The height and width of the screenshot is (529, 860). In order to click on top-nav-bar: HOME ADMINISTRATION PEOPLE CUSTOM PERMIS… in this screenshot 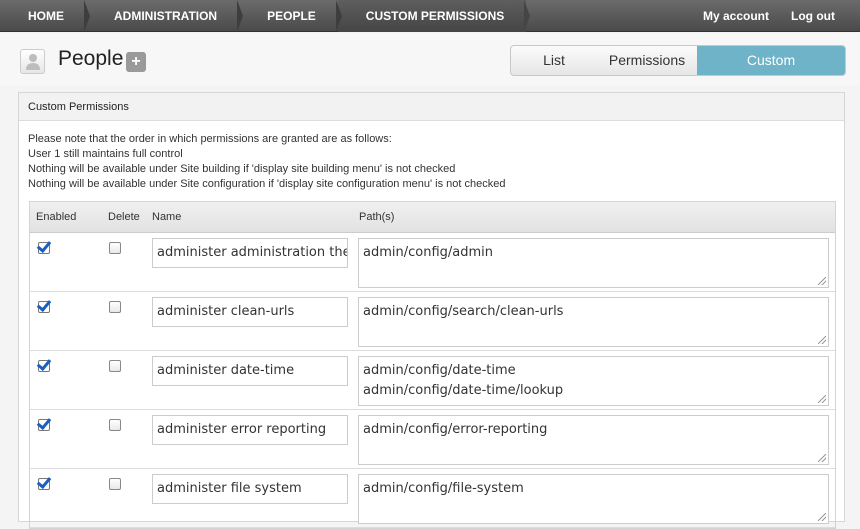, I will do `click(430, 16)`.